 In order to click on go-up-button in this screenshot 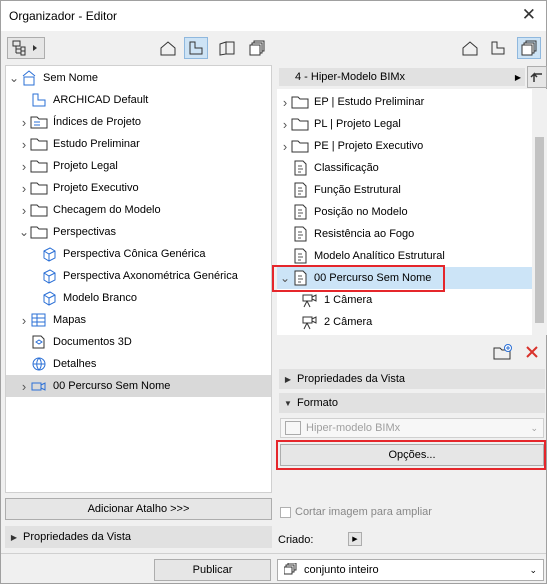, I will do `click(537, 77)`.